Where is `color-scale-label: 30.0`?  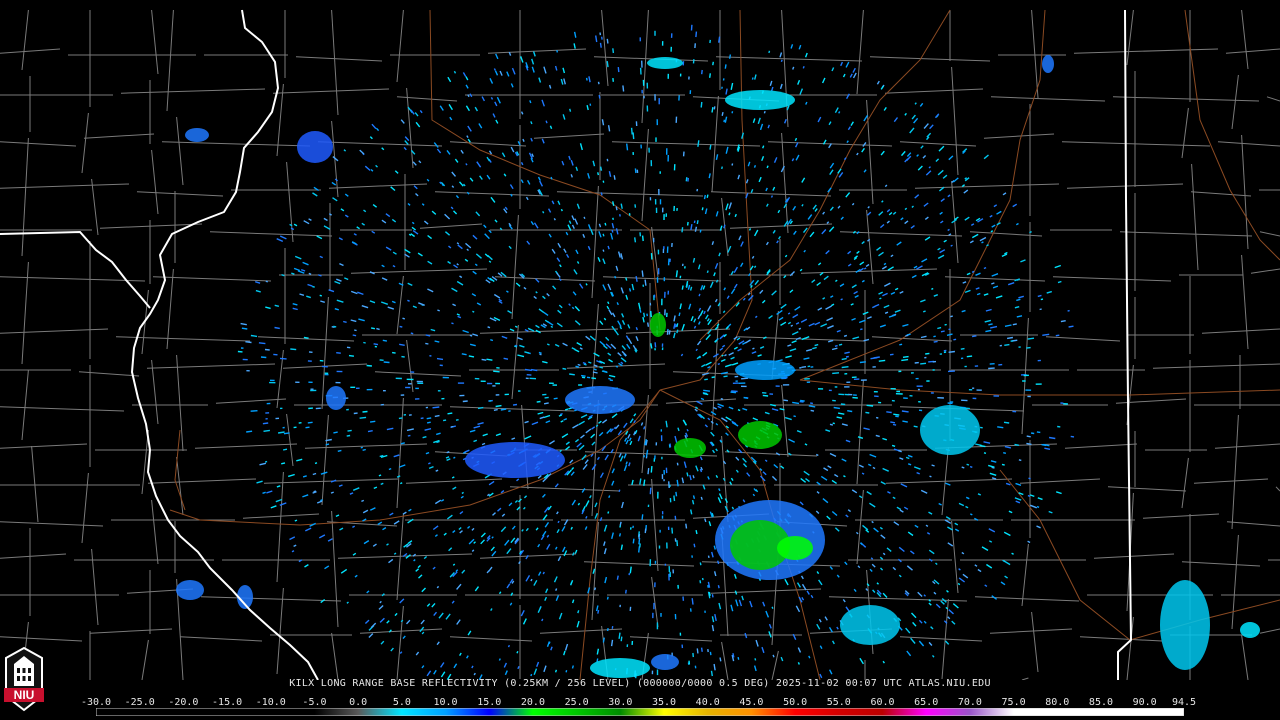
color-scale-label: 30.0 is located at coordinates (620, 702).